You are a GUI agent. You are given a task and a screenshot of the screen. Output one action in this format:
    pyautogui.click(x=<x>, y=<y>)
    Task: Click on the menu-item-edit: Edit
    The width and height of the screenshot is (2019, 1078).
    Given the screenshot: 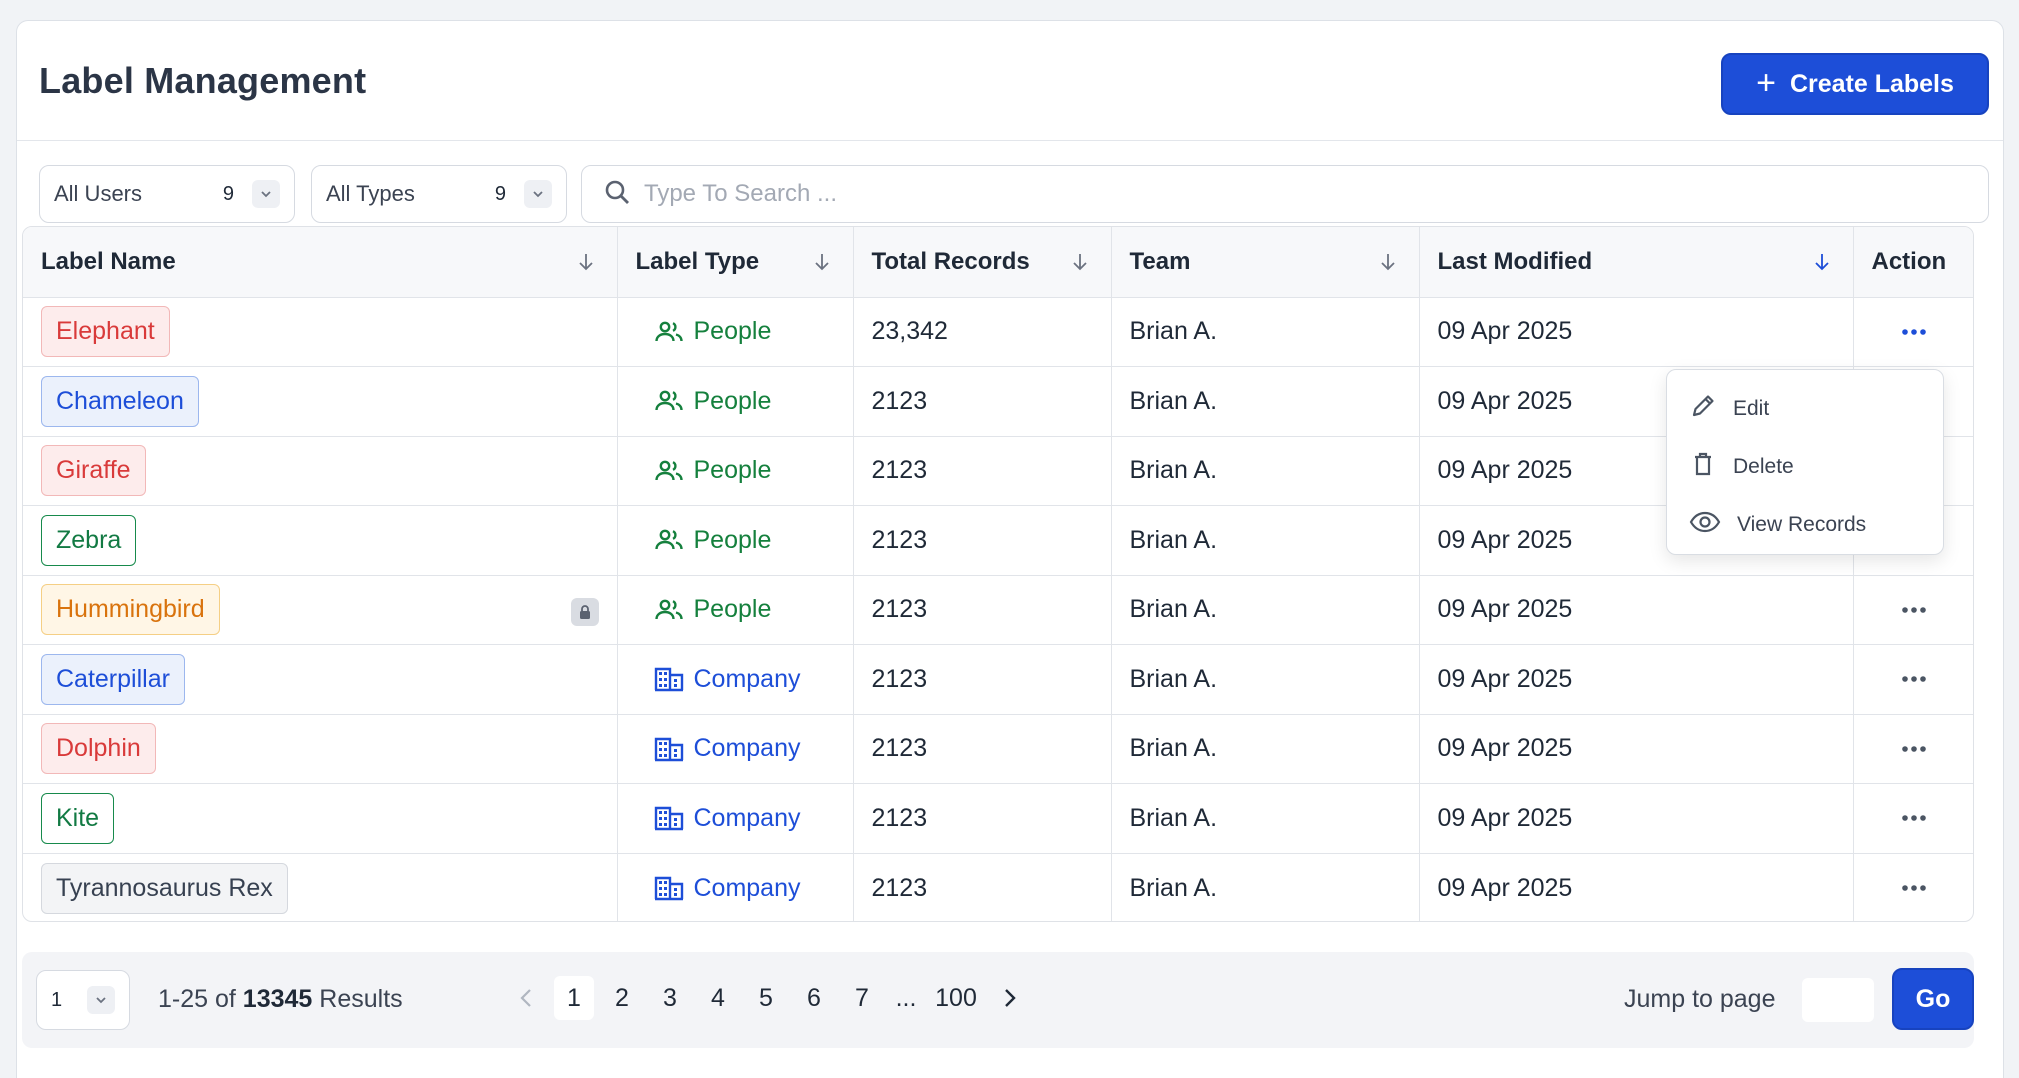 What is the action you would take?
    pyautogui.click(x=1805, y=409)
    